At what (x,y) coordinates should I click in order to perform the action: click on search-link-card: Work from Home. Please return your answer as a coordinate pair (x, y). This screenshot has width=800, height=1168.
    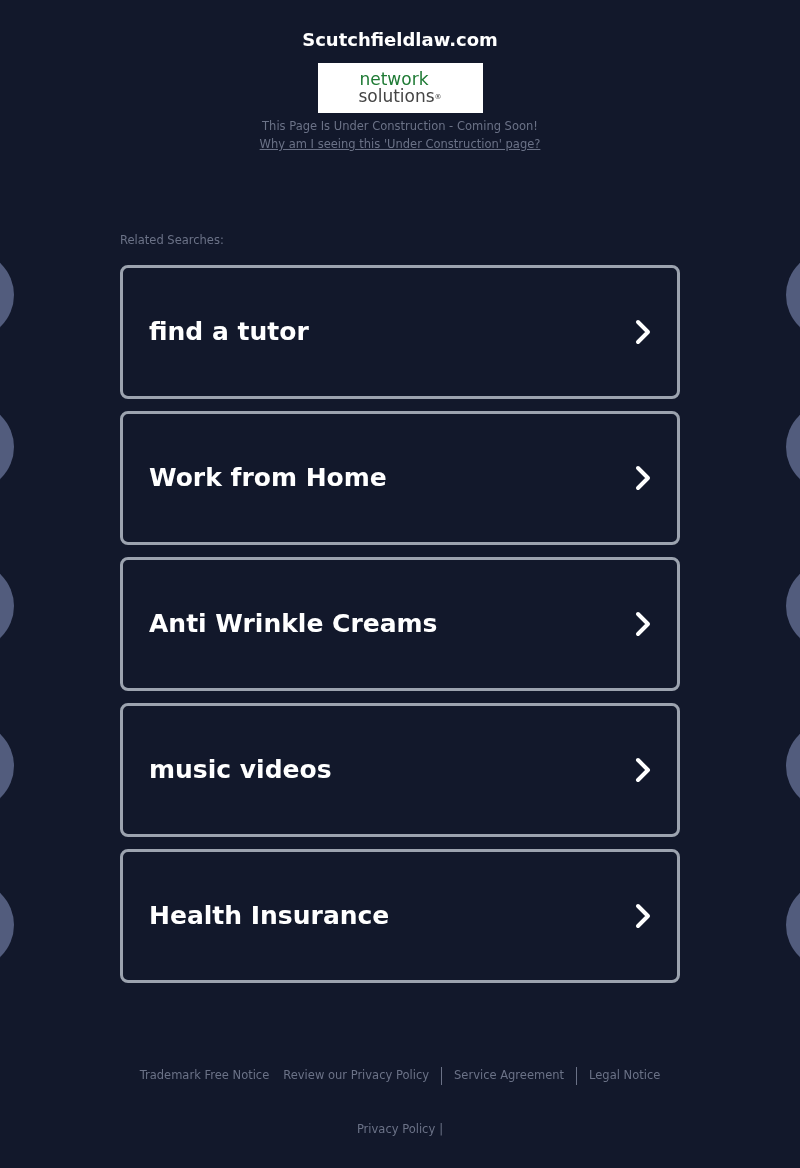
    Looking at the image, I should click on (400, 478).